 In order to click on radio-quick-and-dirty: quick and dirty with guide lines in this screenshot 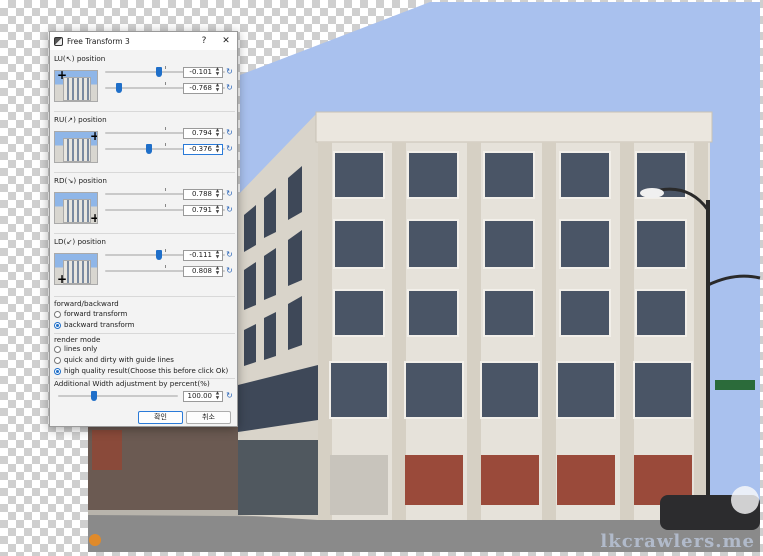, I will do `click(114, 360)`.